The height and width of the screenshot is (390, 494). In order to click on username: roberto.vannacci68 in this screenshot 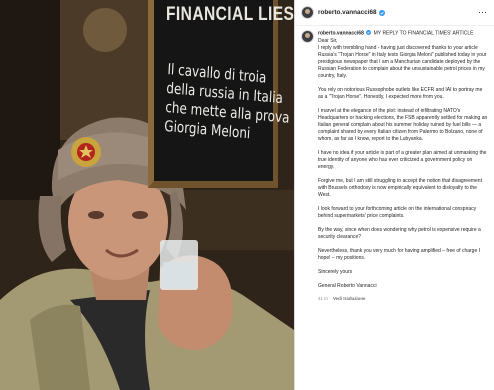, I will do `click(347, 12)`.